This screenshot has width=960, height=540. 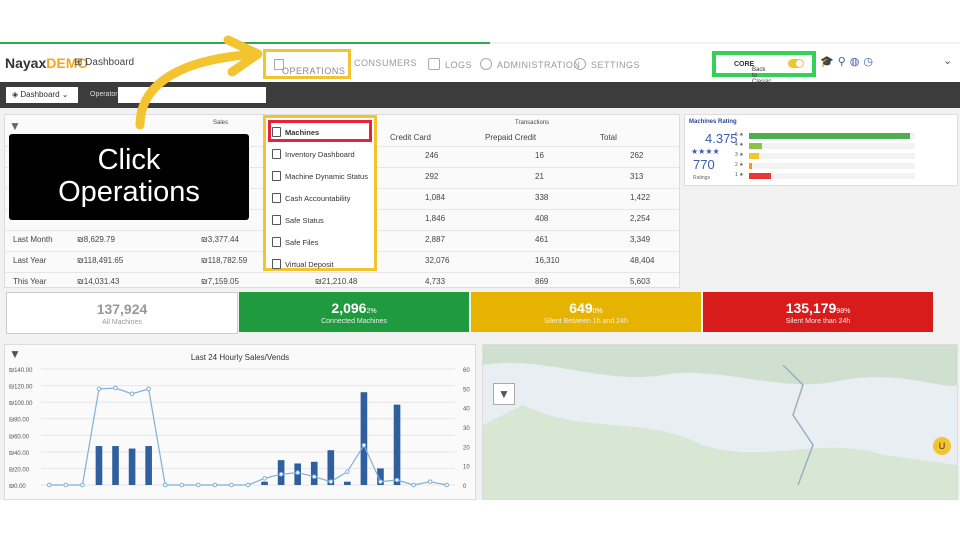 I want to click on column-header: Total, so click(x=608, y=137).